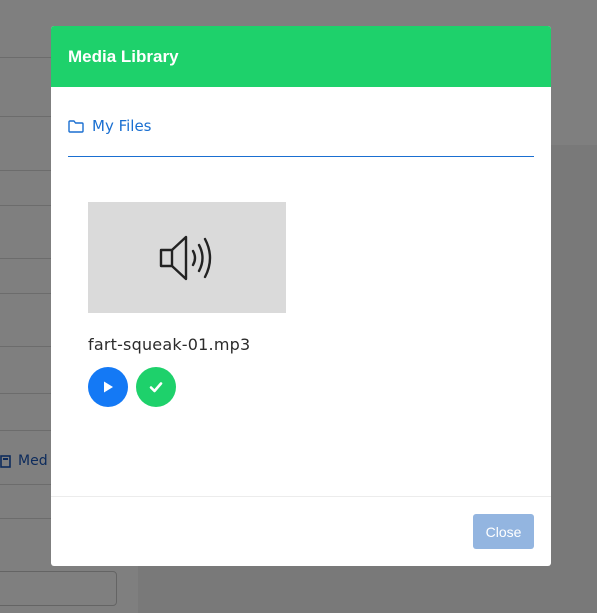 Image resolution: width=597 pixels, height=613 pixels. I want to click on close-button: Close, so click(503, 531).